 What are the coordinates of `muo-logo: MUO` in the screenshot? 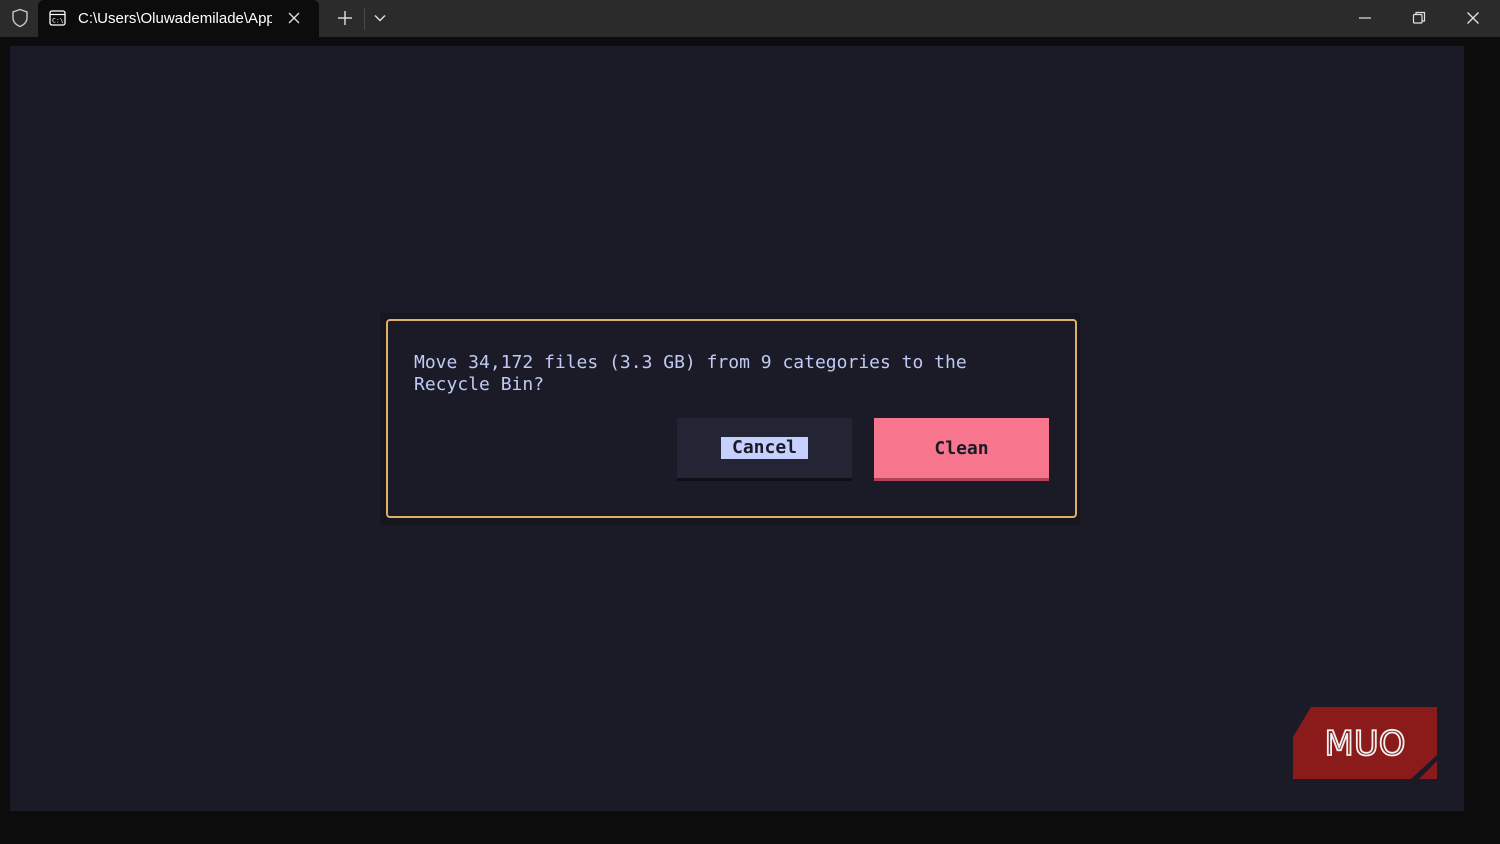 It's located at (1365, 743).